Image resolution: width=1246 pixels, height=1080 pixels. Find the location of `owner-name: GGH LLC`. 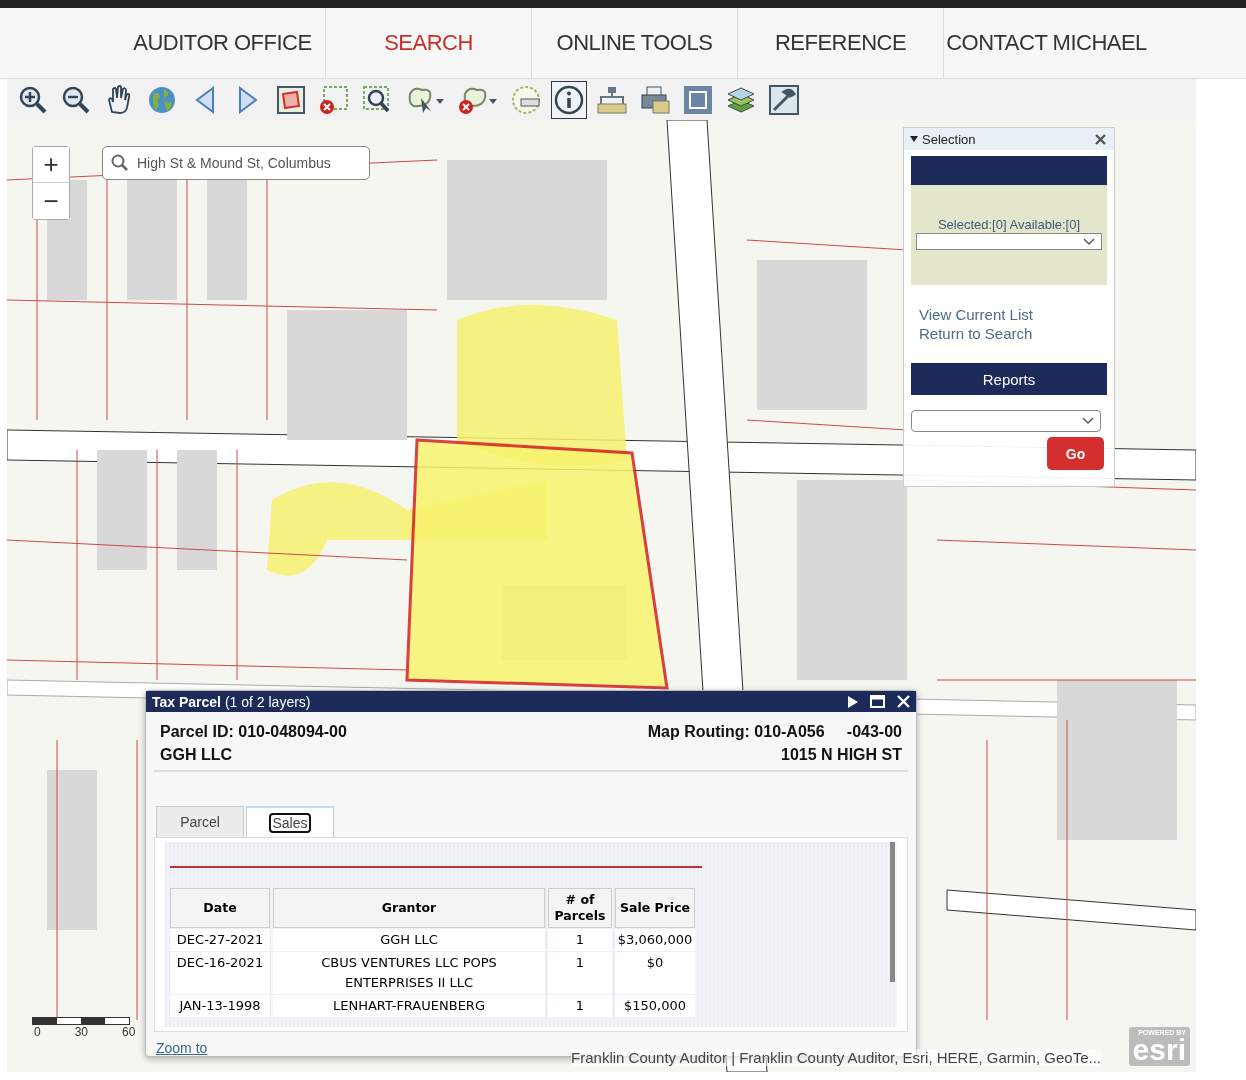

owner-name: GGH LLC is located at coordinates (196, 755).